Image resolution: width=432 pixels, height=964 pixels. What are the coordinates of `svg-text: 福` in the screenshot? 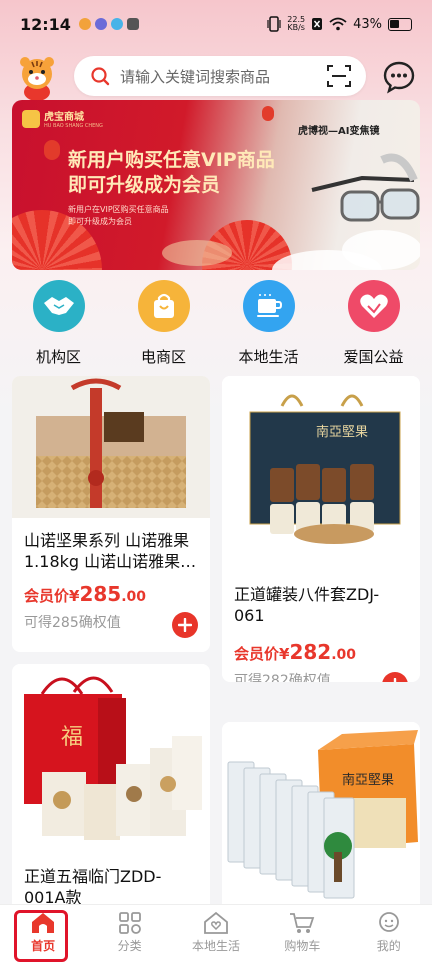 It's located at (72, 737).